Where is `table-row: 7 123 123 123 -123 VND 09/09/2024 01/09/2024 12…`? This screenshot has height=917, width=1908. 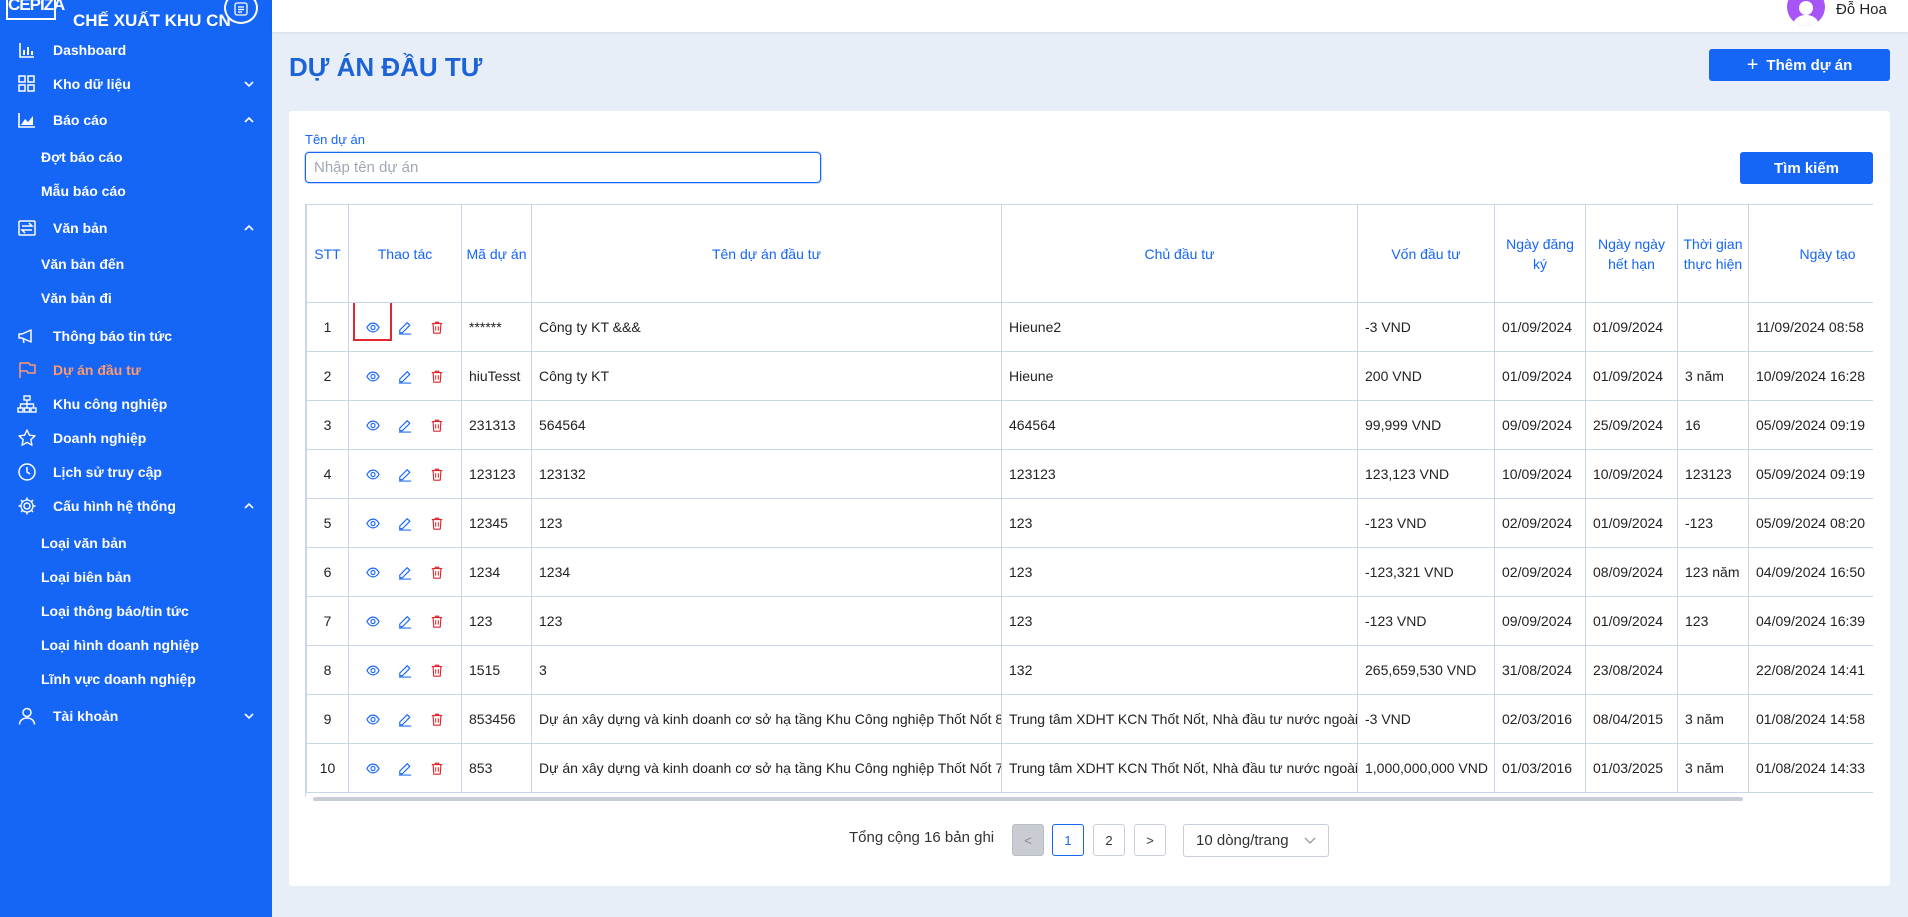 table-row: 7 123 123 123 -123 VND 09/09/2024 01/09/2024 12… is located at coordinates (1089, 621).